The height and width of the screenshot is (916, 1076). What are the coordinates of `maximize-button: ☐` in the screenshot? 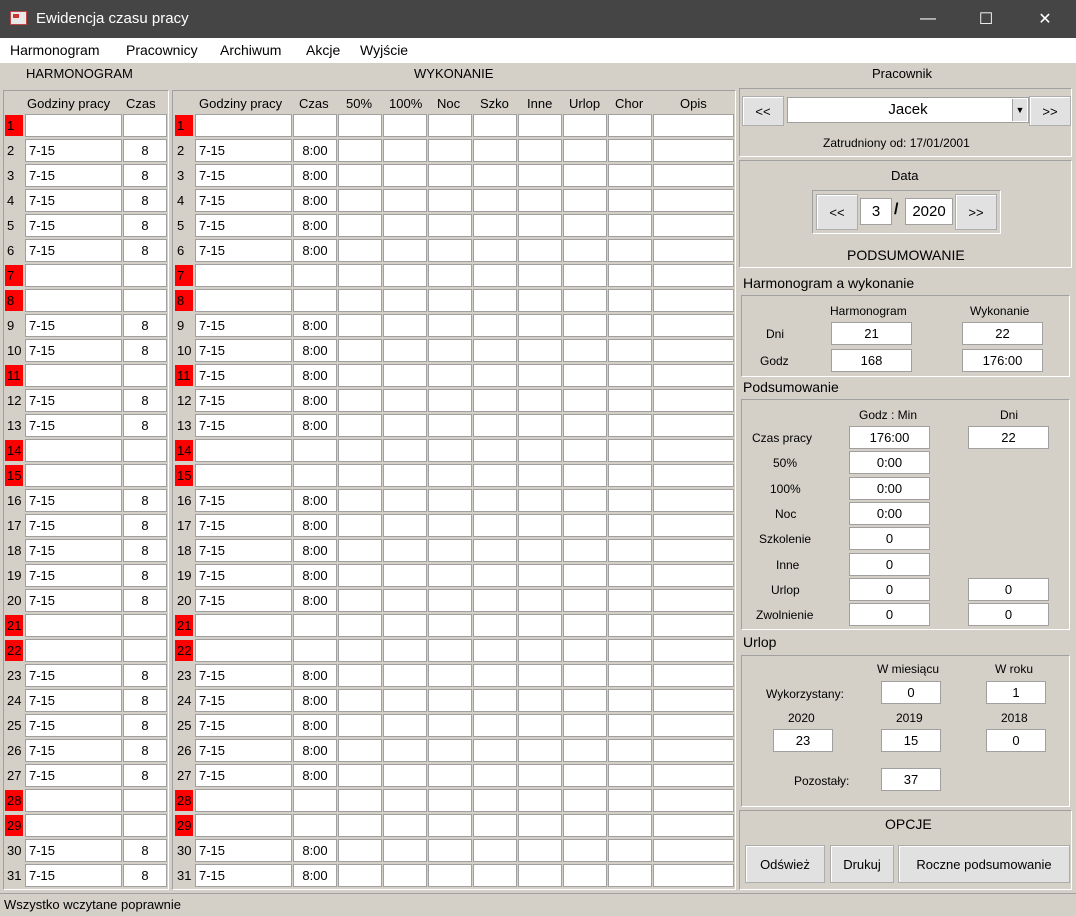 It's located at (986, 19).